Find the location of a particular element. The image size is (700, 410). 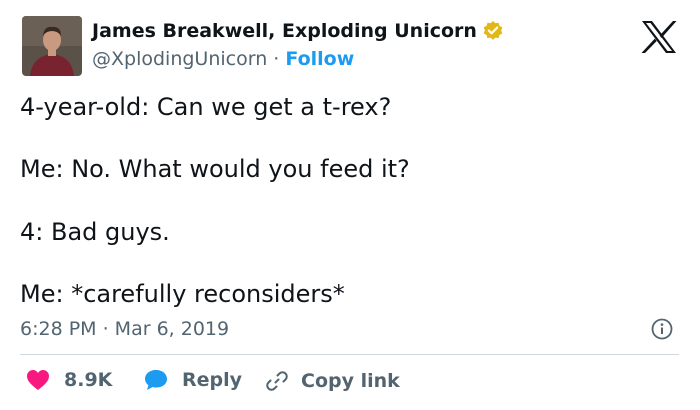

copy-link-label: Copy link is located at coordinates (350, 381).